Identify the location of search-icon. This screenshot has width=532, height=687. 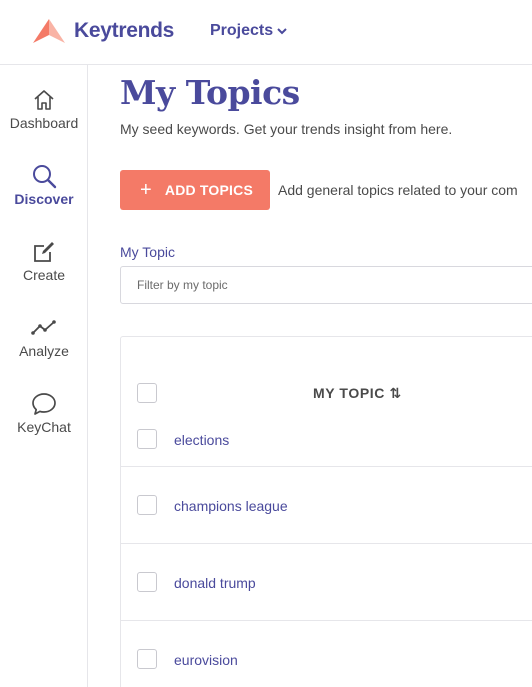
(45, 177).